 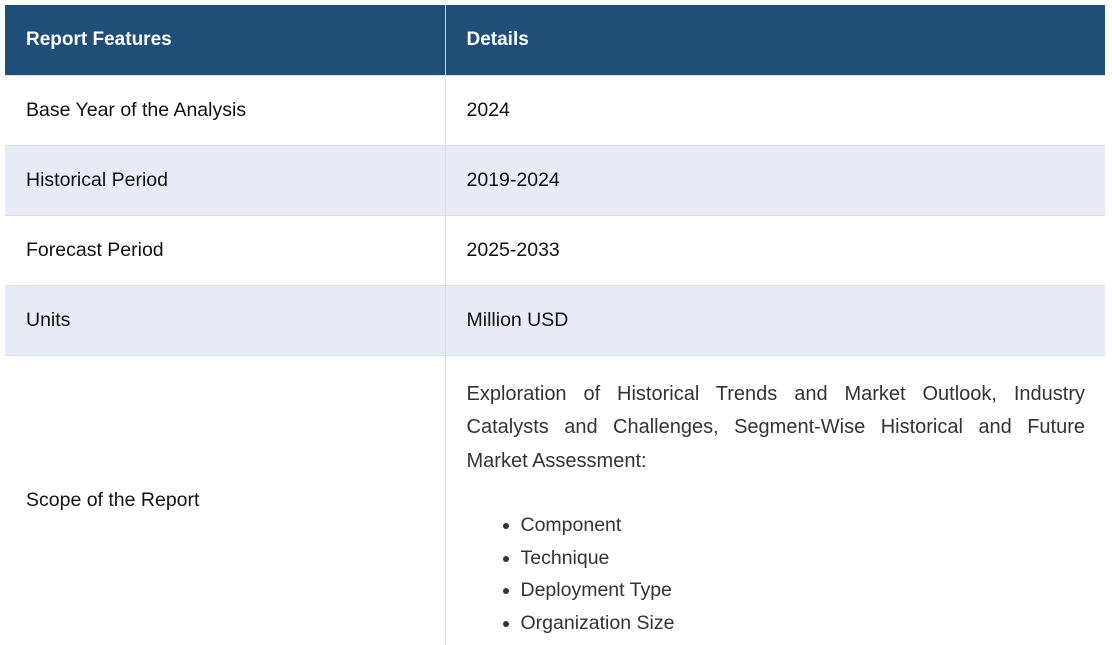 I want to click on feature-cell: Forecast Period, so click(x=225, y=249).